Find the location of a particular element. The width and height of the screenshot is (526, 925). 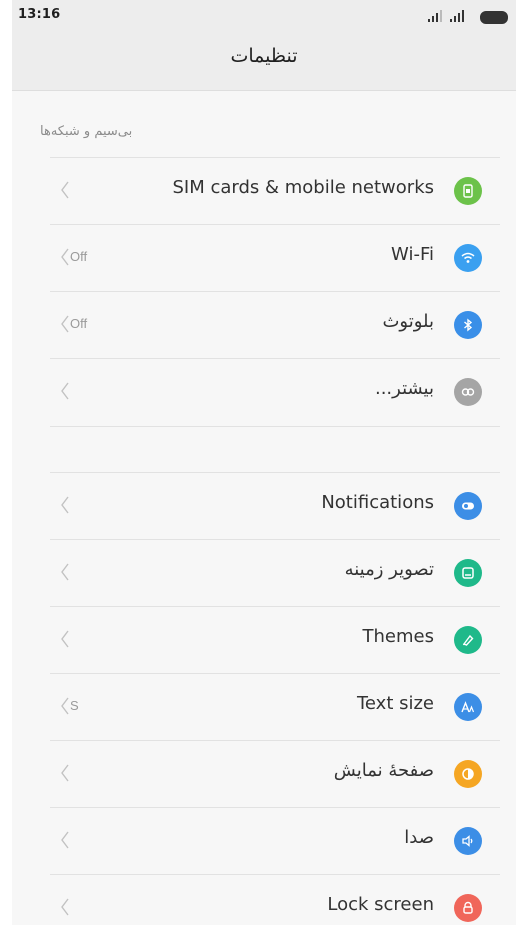

settings-row-sound: صدا is located at coordinates (275, 841).